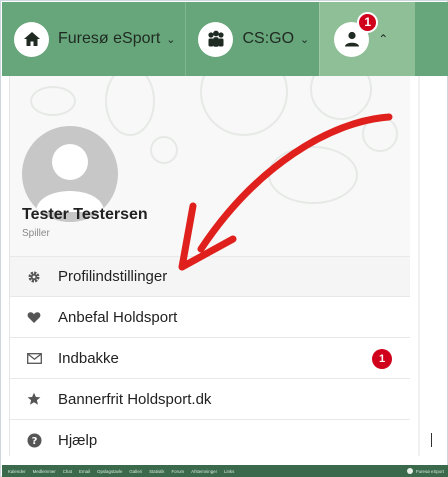 The image size is (448, 477). What do you see at coordinates (383, 39) in the screenshot?
I see `chevron-up-icon: ⌃` at bounding box center [383, 39].